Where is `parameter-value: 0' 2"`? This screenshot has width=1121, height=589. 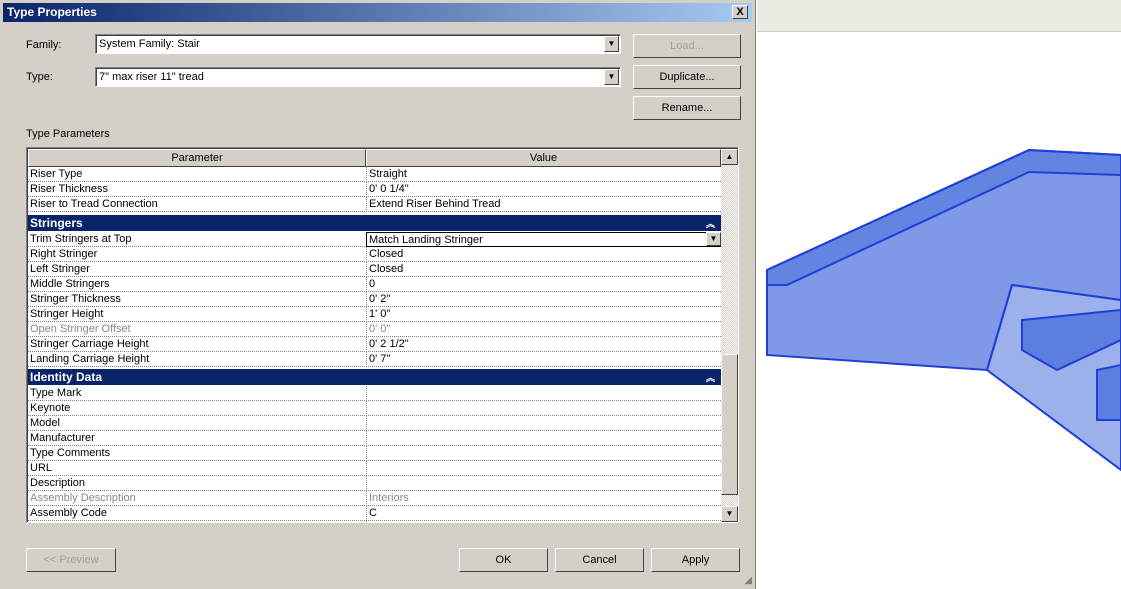
parameter-value: 0' 2" is located at coordinates (543, 299).